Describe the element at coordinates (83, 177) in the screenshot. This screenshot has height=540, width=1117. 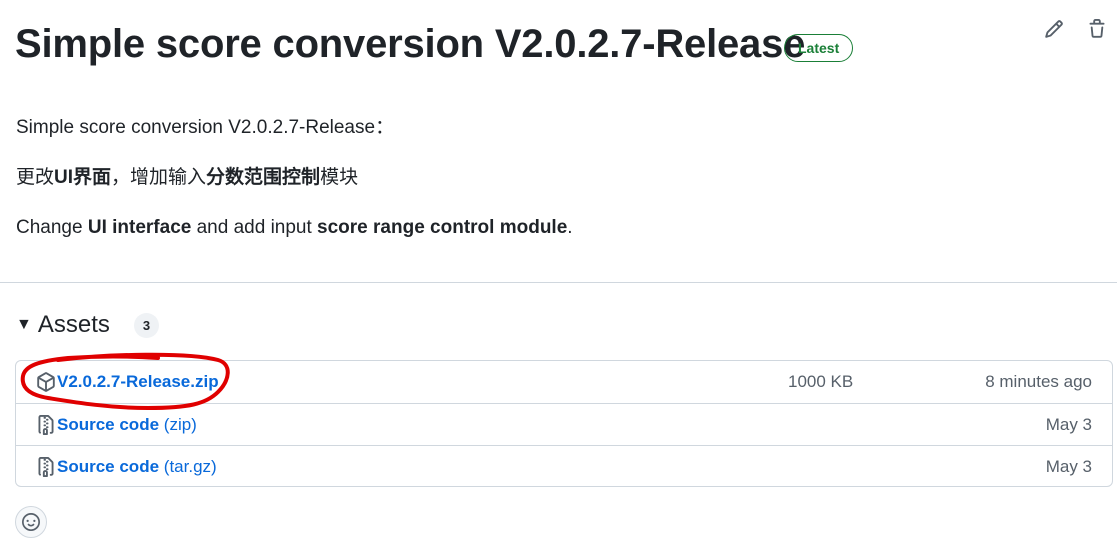
I see `text-bold-segment: UI界面` at that location.